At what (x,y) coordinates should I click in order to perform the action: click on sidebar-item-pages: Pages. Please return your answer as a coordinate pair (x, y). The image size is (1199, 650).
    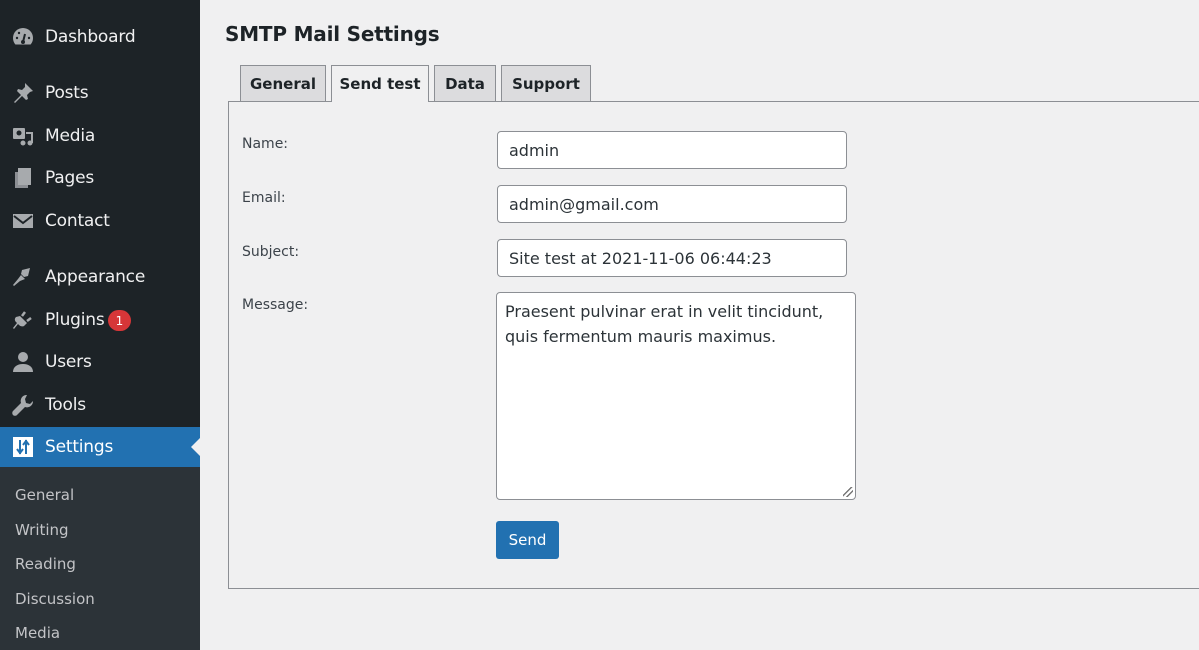
    Looking at the image, I should click on (100, 178).